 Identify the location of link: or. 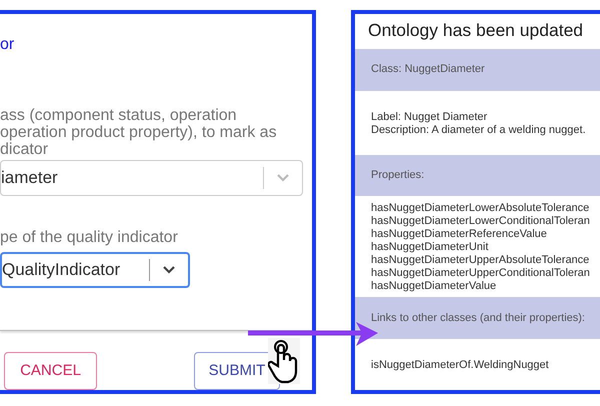
(7, 45).